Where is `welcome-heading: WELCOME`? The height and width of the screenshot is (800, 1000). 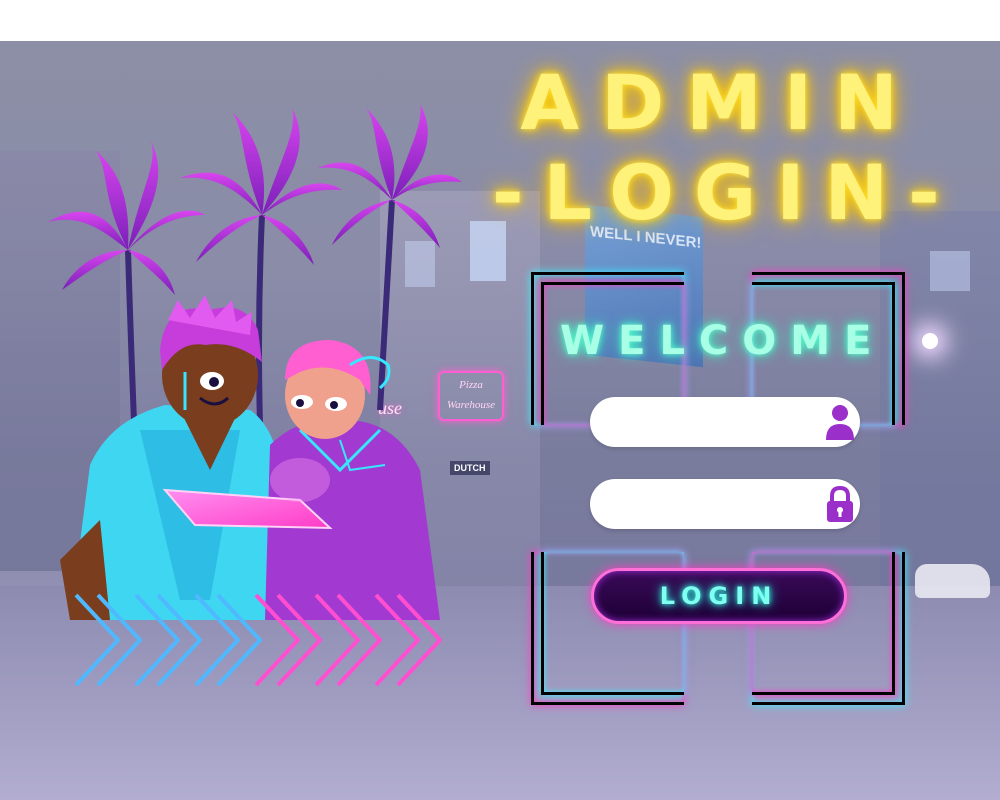 welcome-heading: WELCOME is located at coordinates (723, 341).